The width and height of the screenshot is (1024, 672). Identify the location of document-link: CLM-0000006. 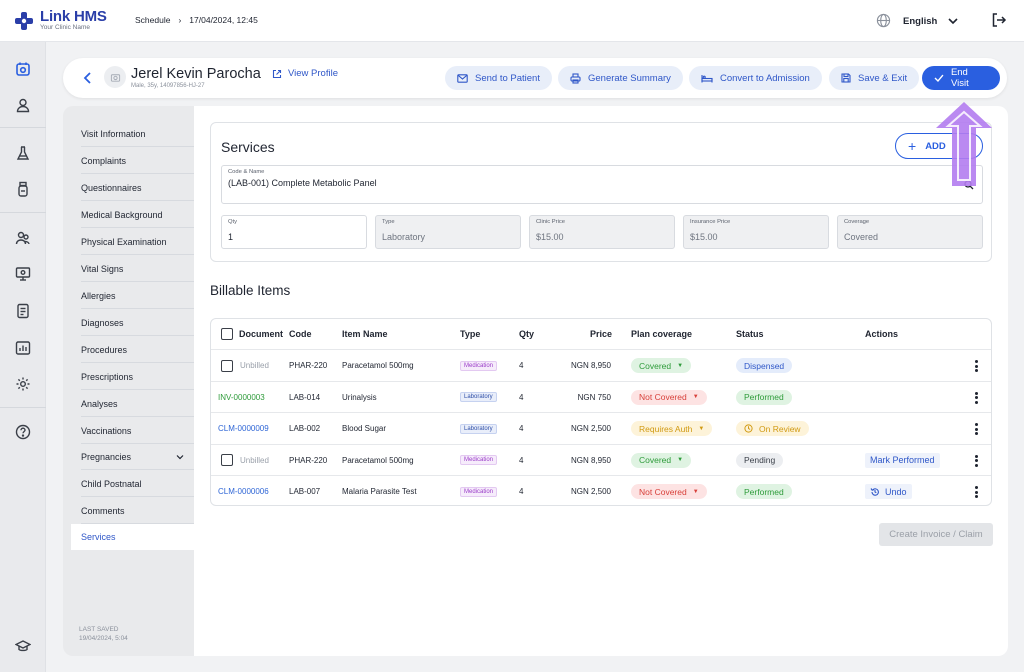
(243, 491).